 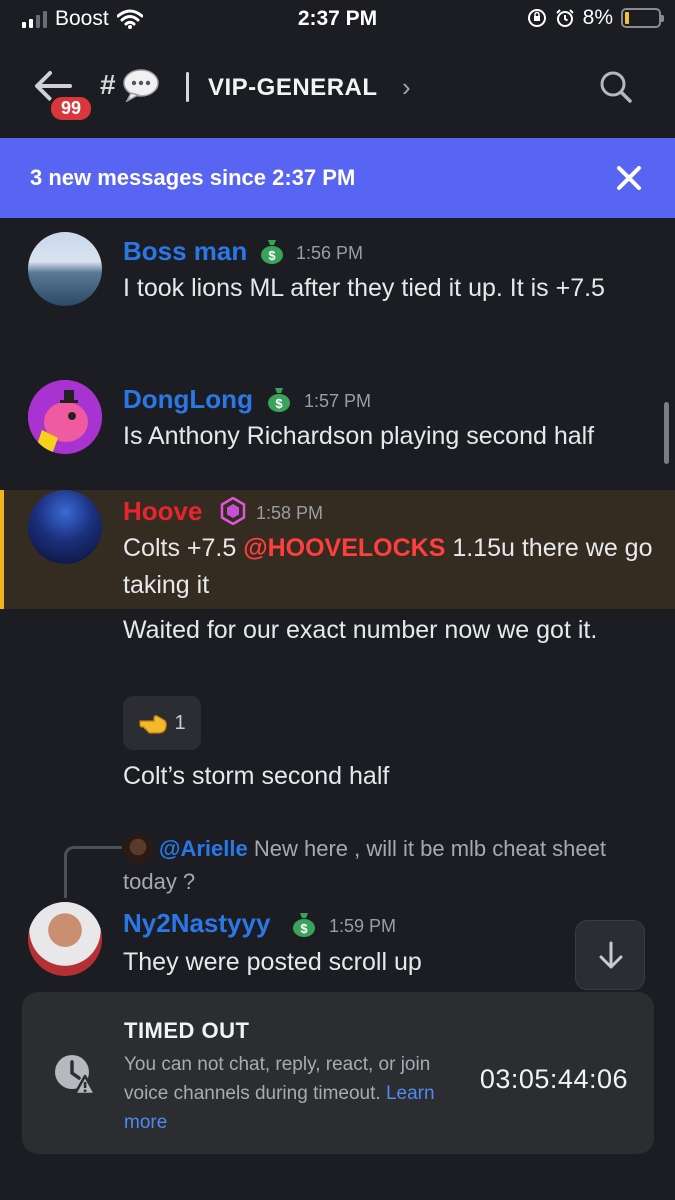 What do you see at coordinates (203, 848) in the screenshot?
I see `reply-author: @Arielle` at bounding box center [203, 848].